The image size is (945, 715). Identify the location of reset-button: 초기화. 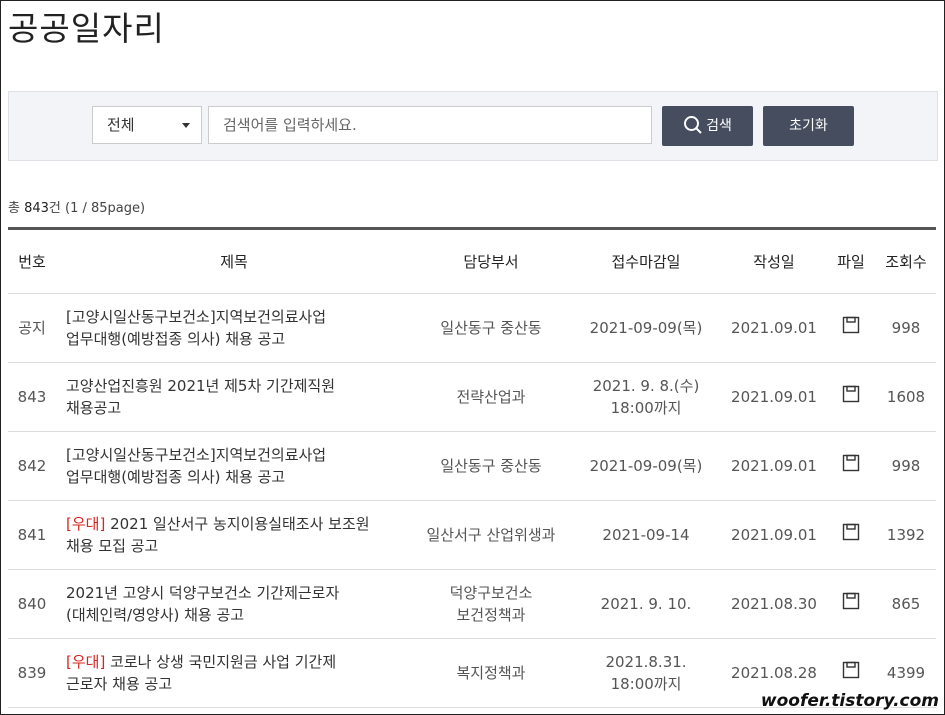
(808, 126).